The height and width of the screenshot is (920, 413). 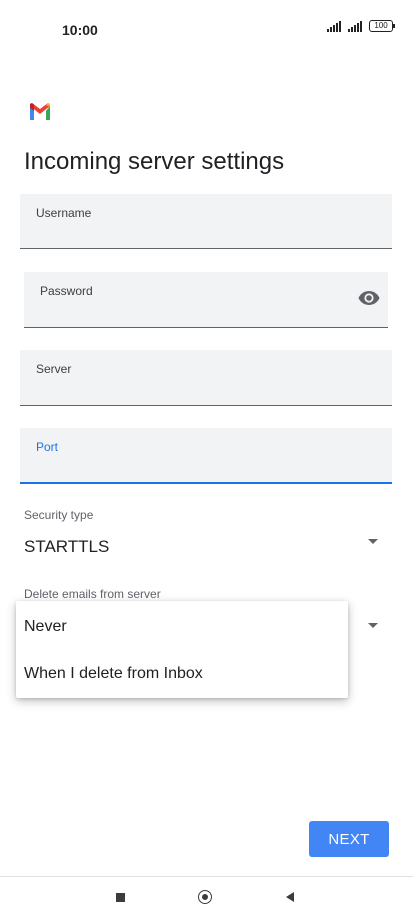 I want to click on navigation-bar, so click(x=206, y=898).